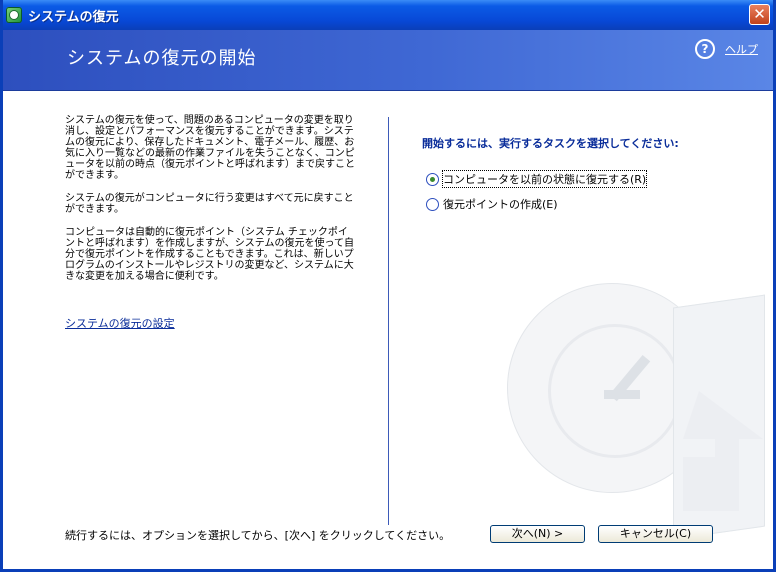 The image size is (776, 572). I want to click on panel-divider, so click(388, 321).